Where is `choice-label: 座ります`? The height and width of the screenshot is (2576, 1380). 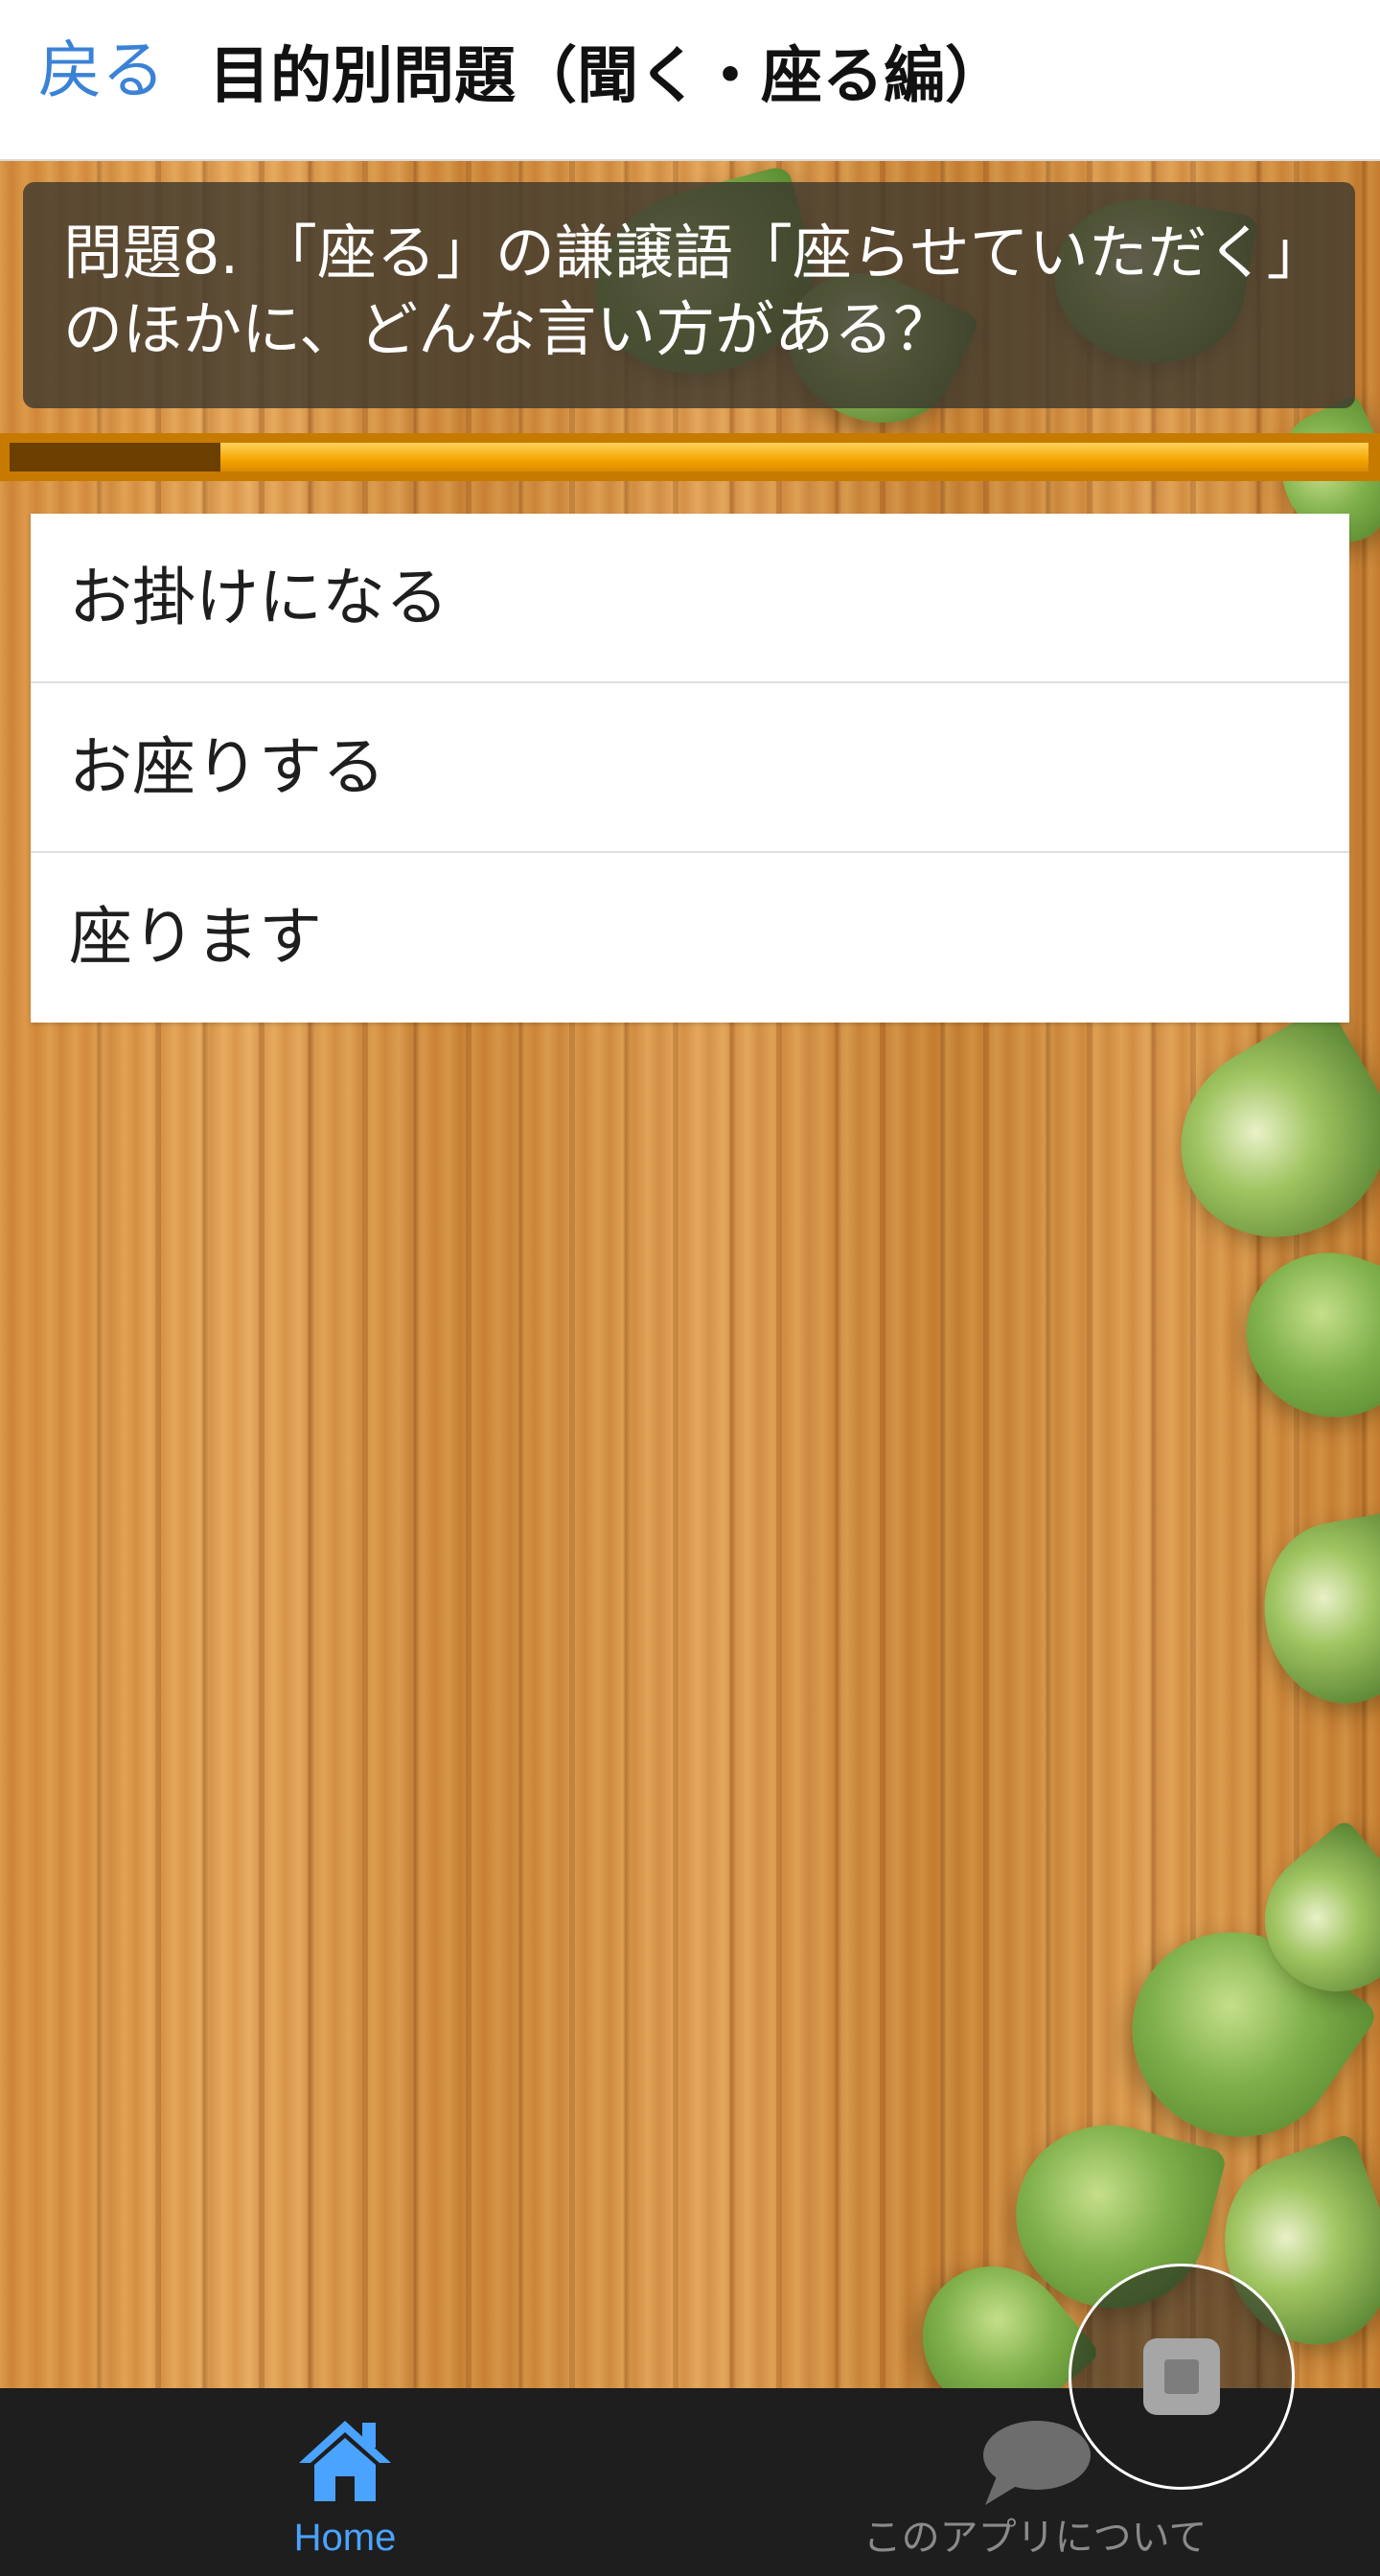
choice-label: 座ります is located at coordinates (195, 937).